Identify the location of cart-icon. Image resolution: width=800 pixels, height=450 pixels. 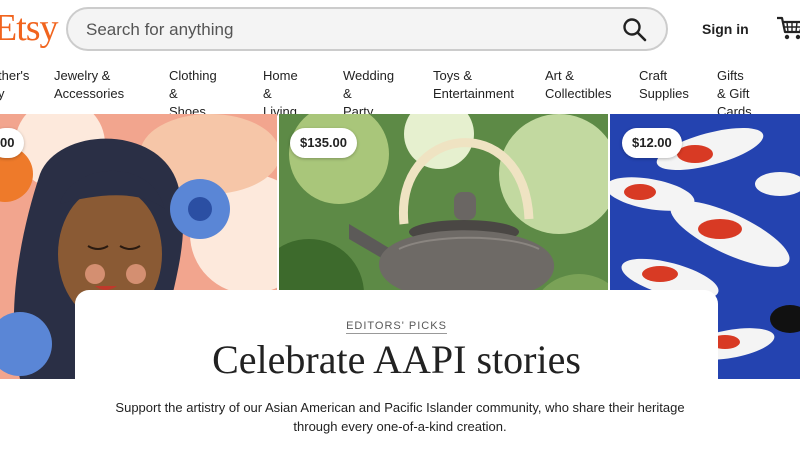
(788, 28).